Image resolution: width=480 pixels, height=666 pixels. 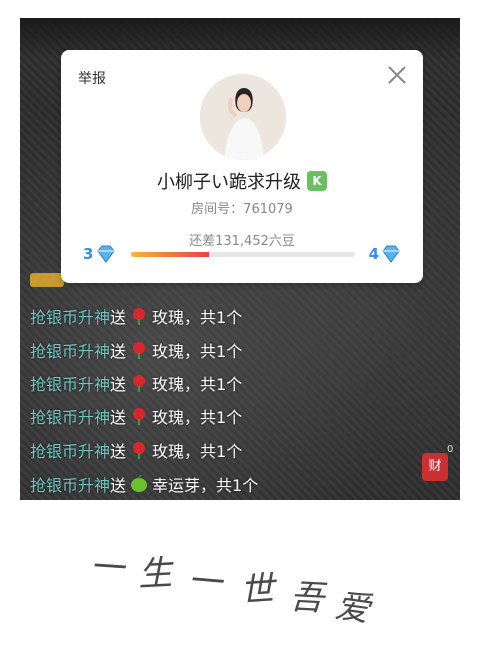 I want to click on lucky-sprout-icon, so click(x=139, y=483).